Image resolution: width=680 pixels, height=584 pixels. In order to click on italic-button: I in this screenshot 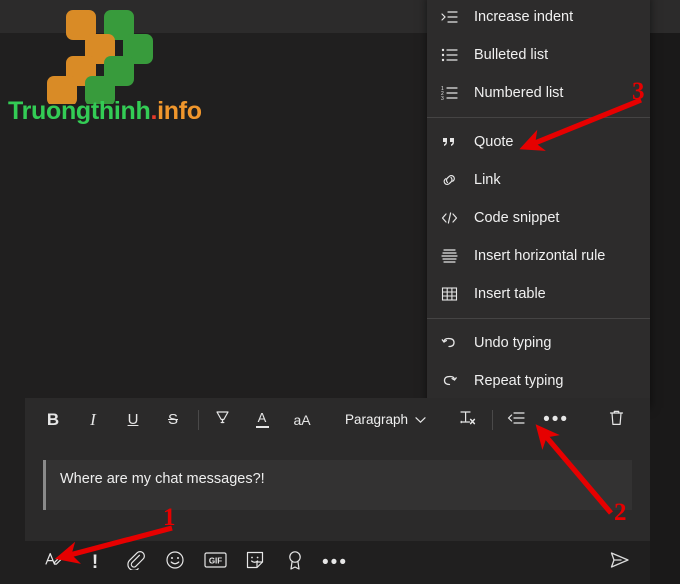, I will do `click(93, 420)`.